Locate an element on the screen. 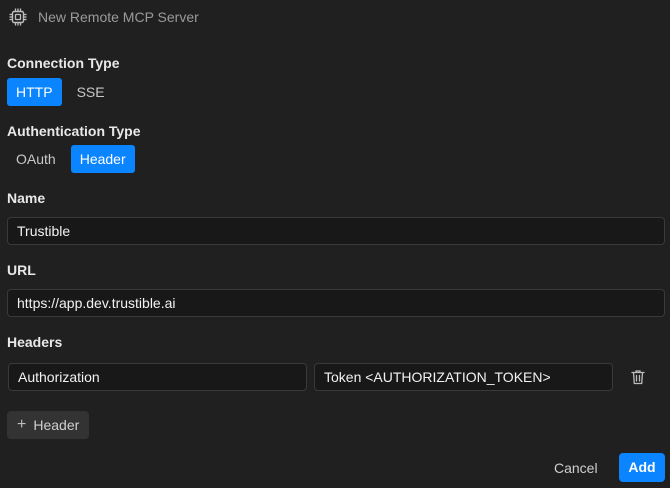  chip-icon is located at coordinates (18, 17).